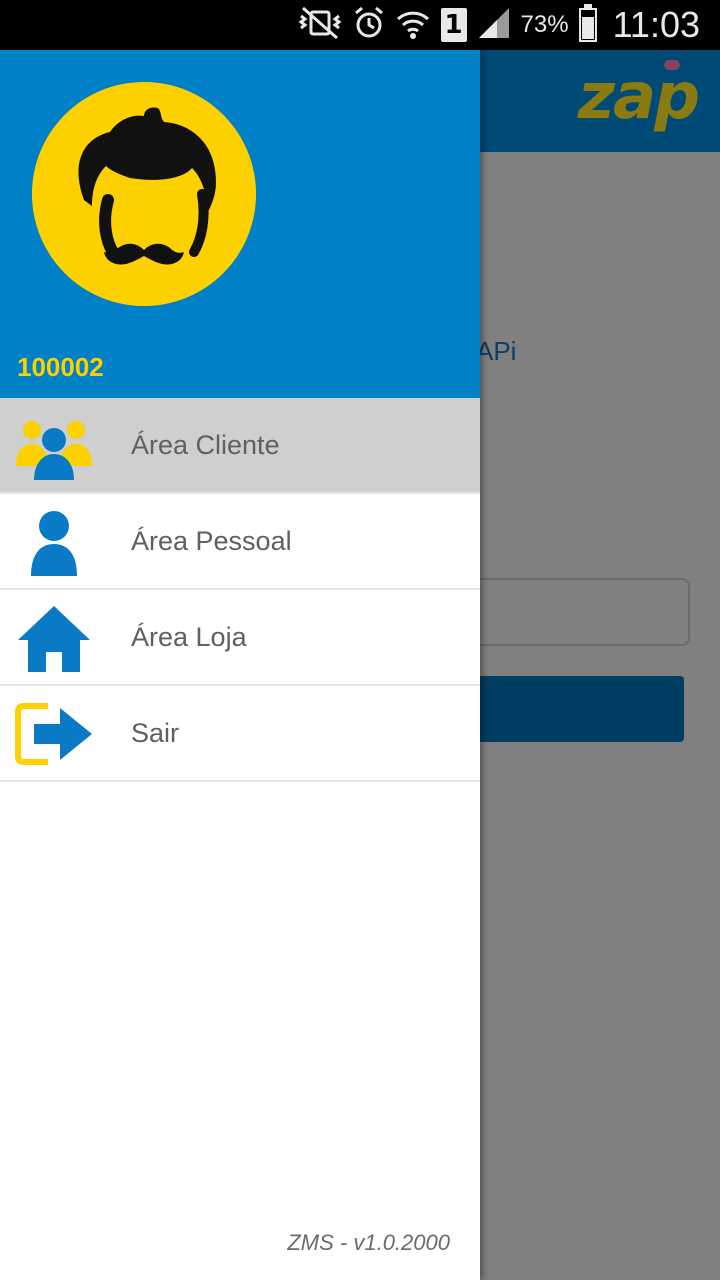 This screenshot has height=1280, width=720. I want to click on battery-icon, so click(587, 23).